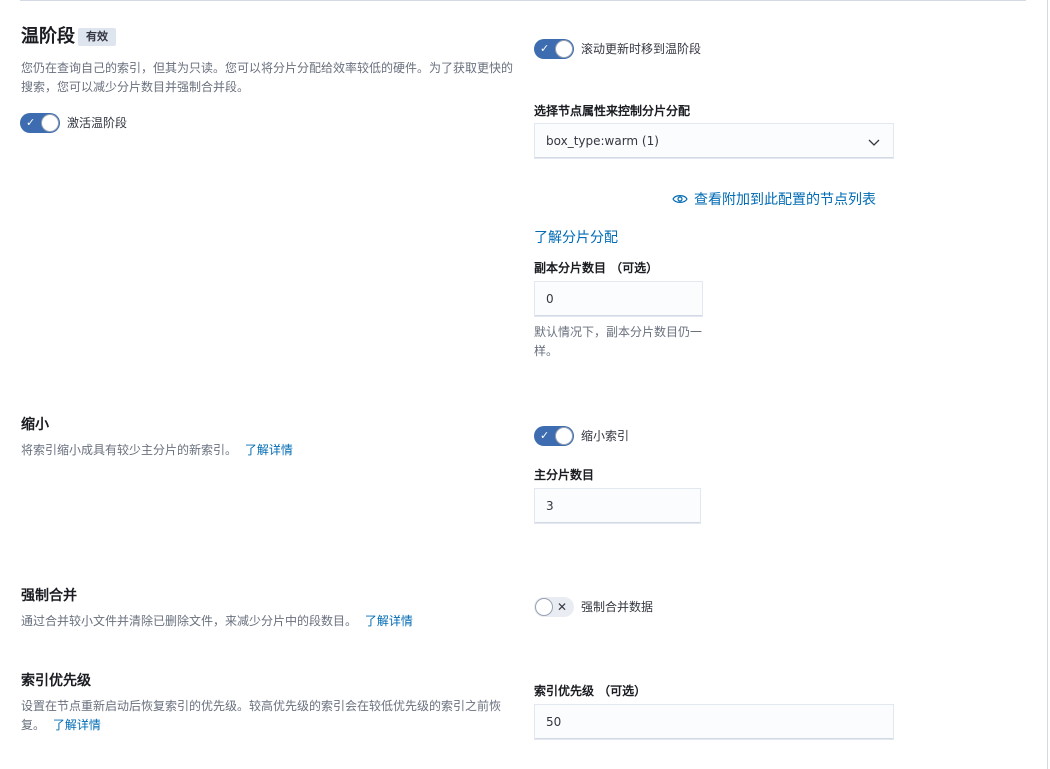  Describe the element at coordinates (49, 596) in the screenshot. I see `forcemerge-title: 强制合并` at that location.